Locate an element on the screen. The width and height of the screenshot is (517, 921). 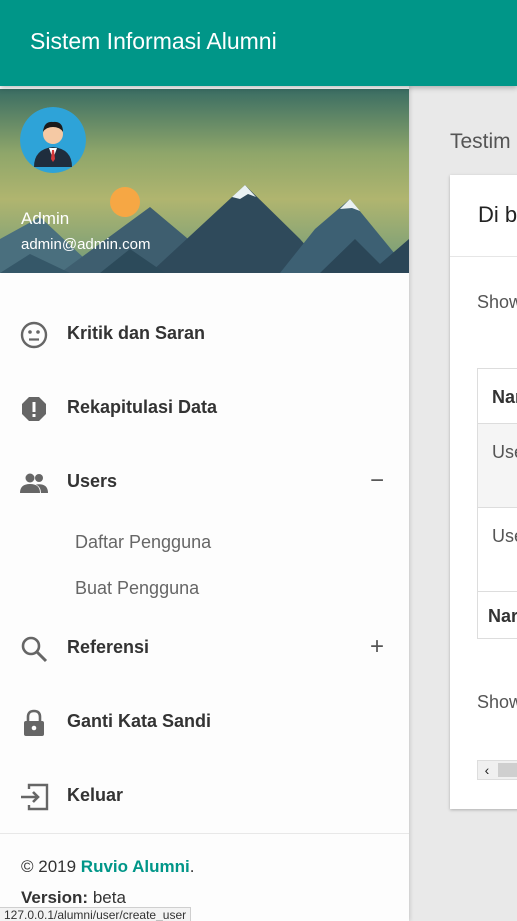
avatar is located at coordinates (53, 140).